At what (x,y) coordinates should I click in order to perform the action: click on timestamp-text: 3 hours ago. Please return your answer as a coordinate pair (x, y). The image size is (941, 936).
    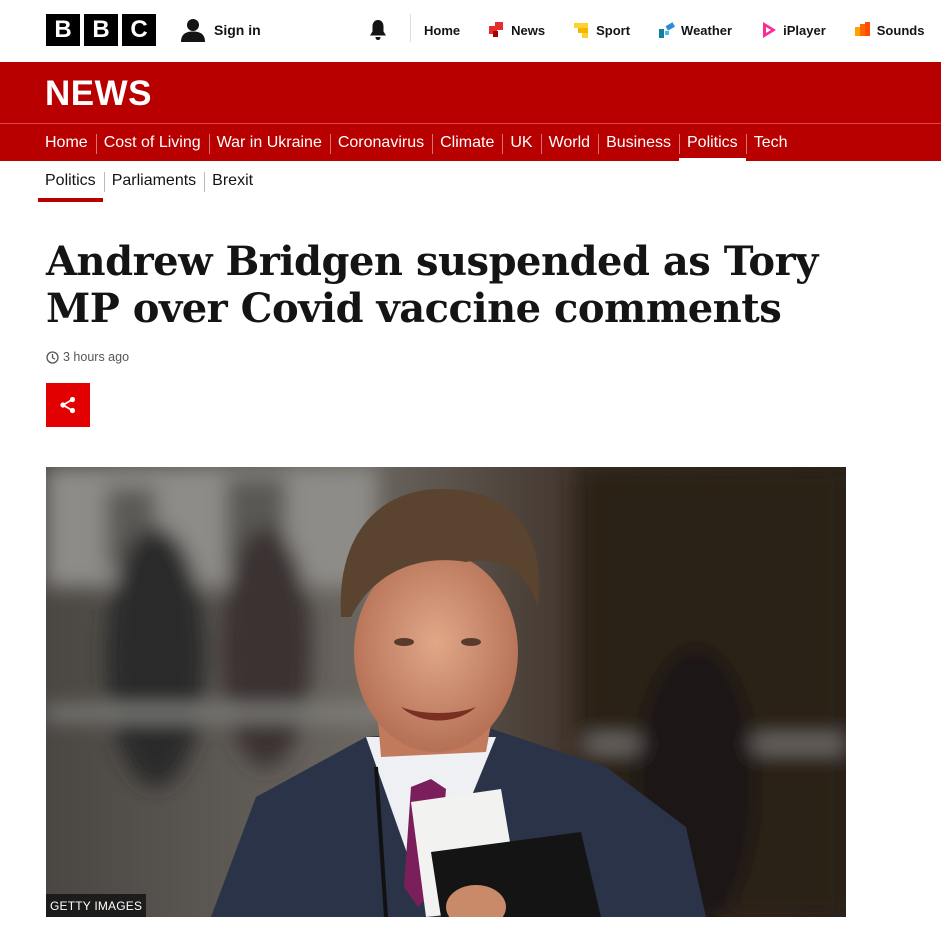
    Looking at the image, I should click on (96, 357).